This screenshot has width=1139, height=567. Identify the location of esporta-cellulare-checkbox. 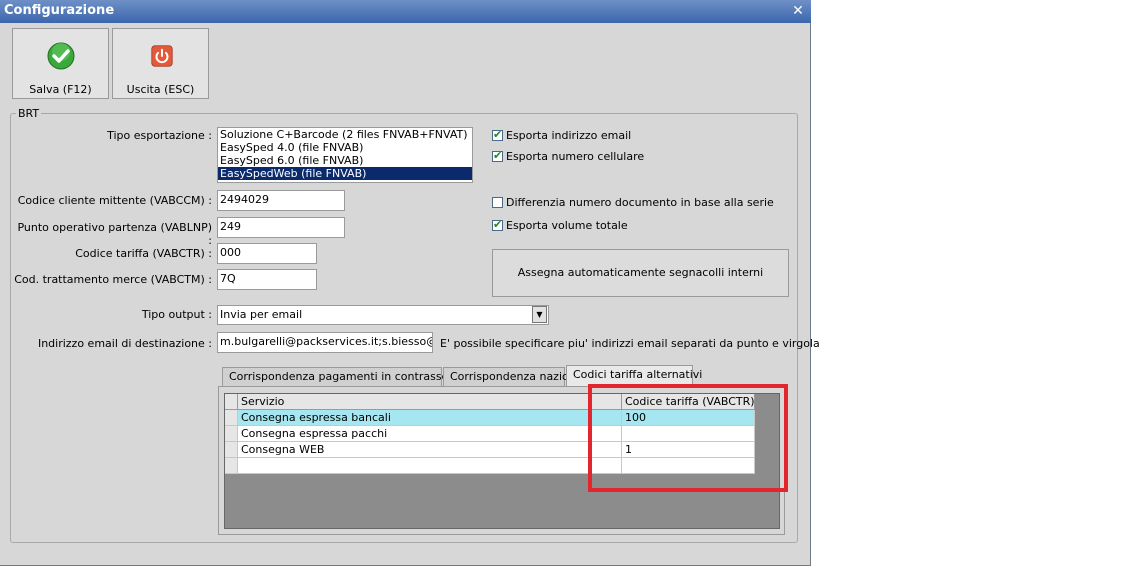
(497, 155).